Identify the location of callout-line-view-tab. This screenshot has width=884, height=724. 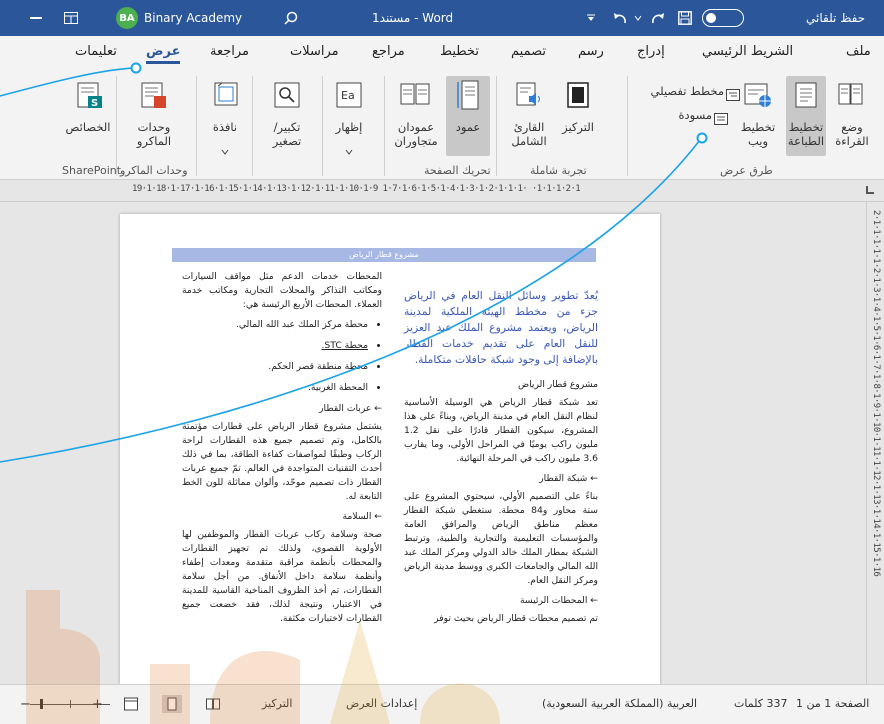
(67, 82).